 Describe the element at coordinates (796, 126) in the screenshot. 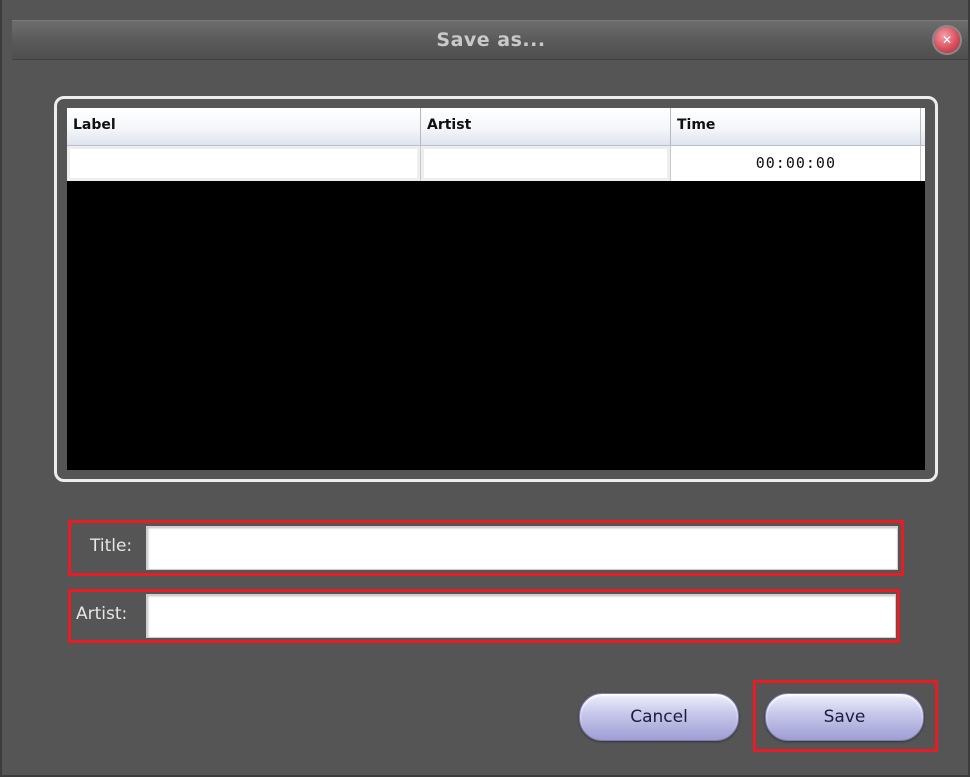

I see `column-header-time: Time` at that location.